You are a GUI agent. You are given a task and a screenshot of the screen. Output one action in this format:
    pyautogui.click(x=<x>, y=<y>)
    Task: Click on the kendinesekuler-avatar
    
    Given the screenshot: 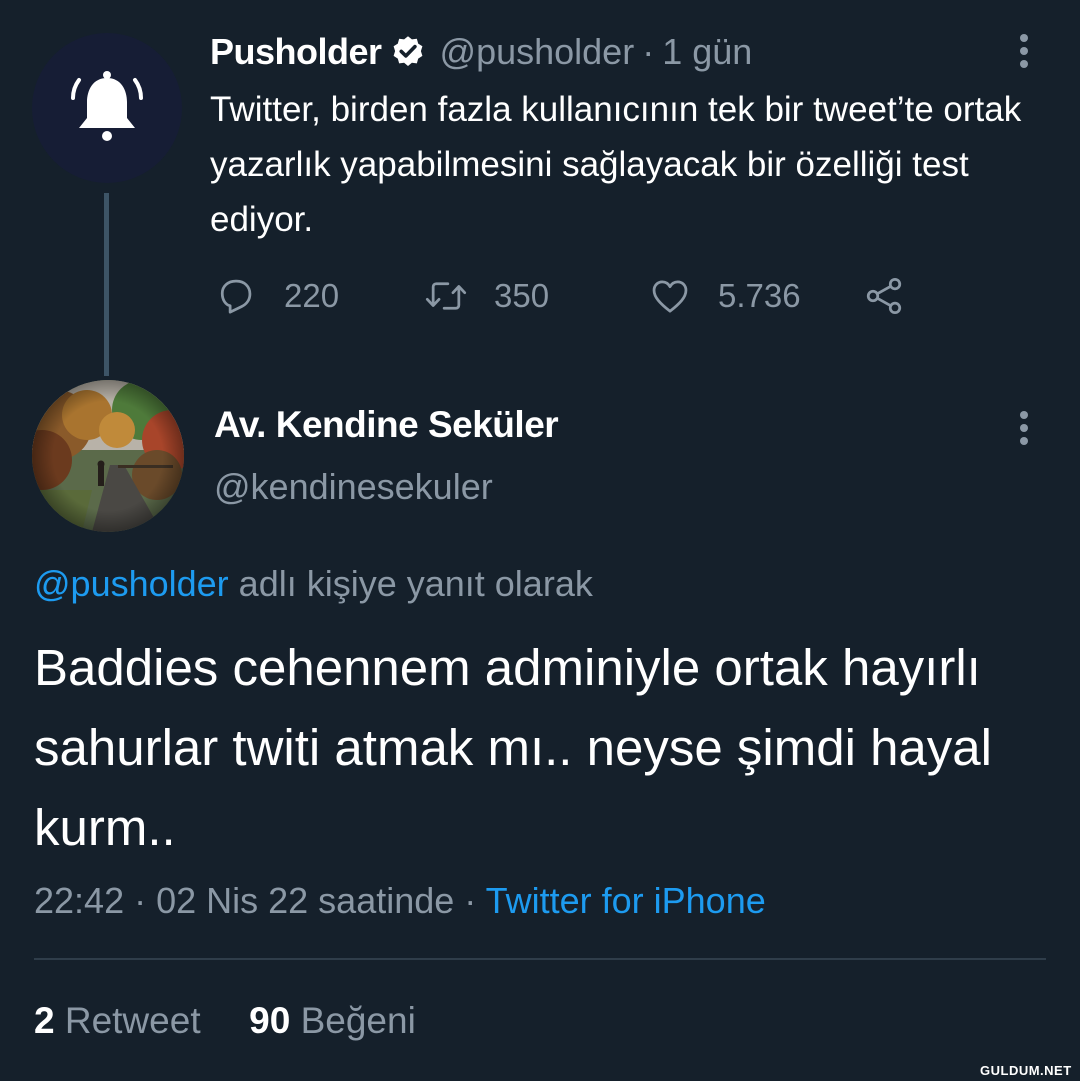 What is the action you would take?
    pyautogui.click(x=108, y=456)
    